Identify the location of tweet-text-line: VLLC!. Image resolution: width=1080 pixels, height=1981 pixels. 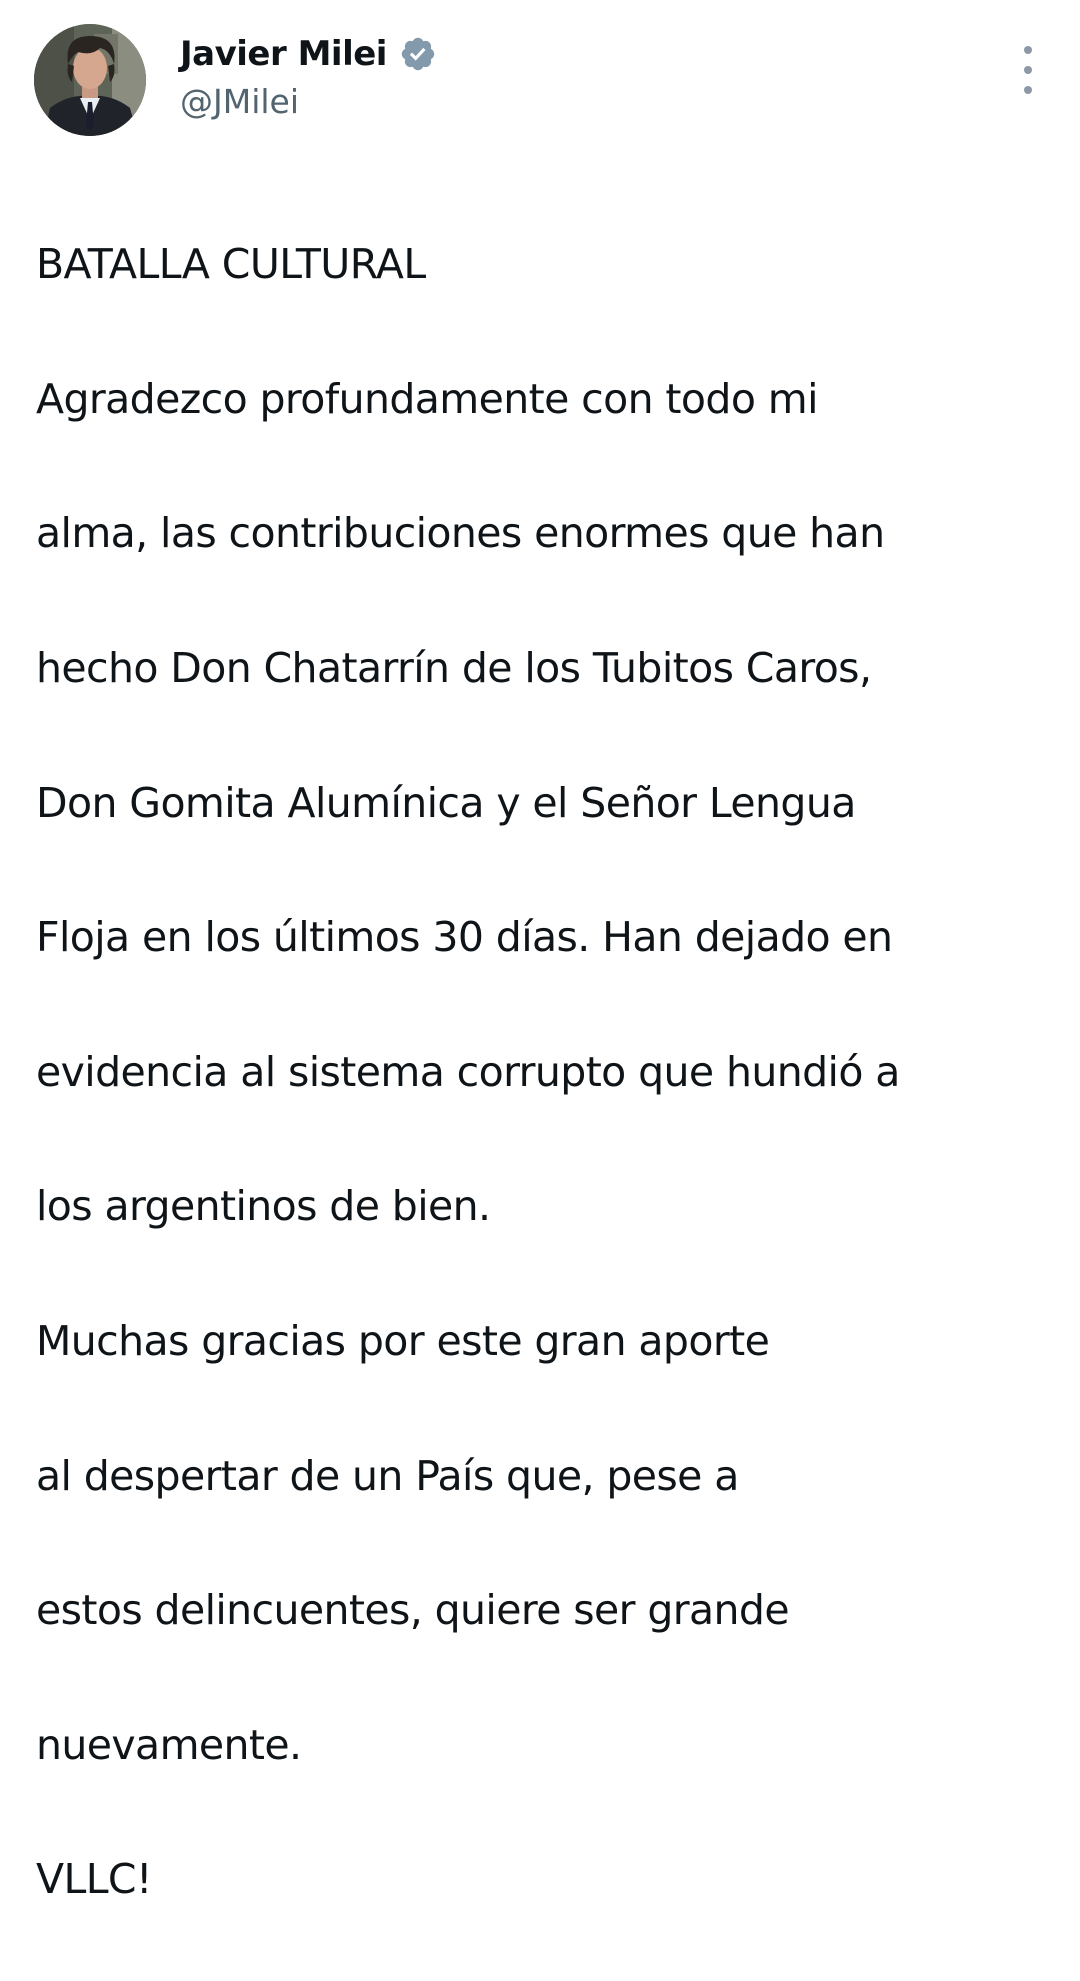
(94, 1879).